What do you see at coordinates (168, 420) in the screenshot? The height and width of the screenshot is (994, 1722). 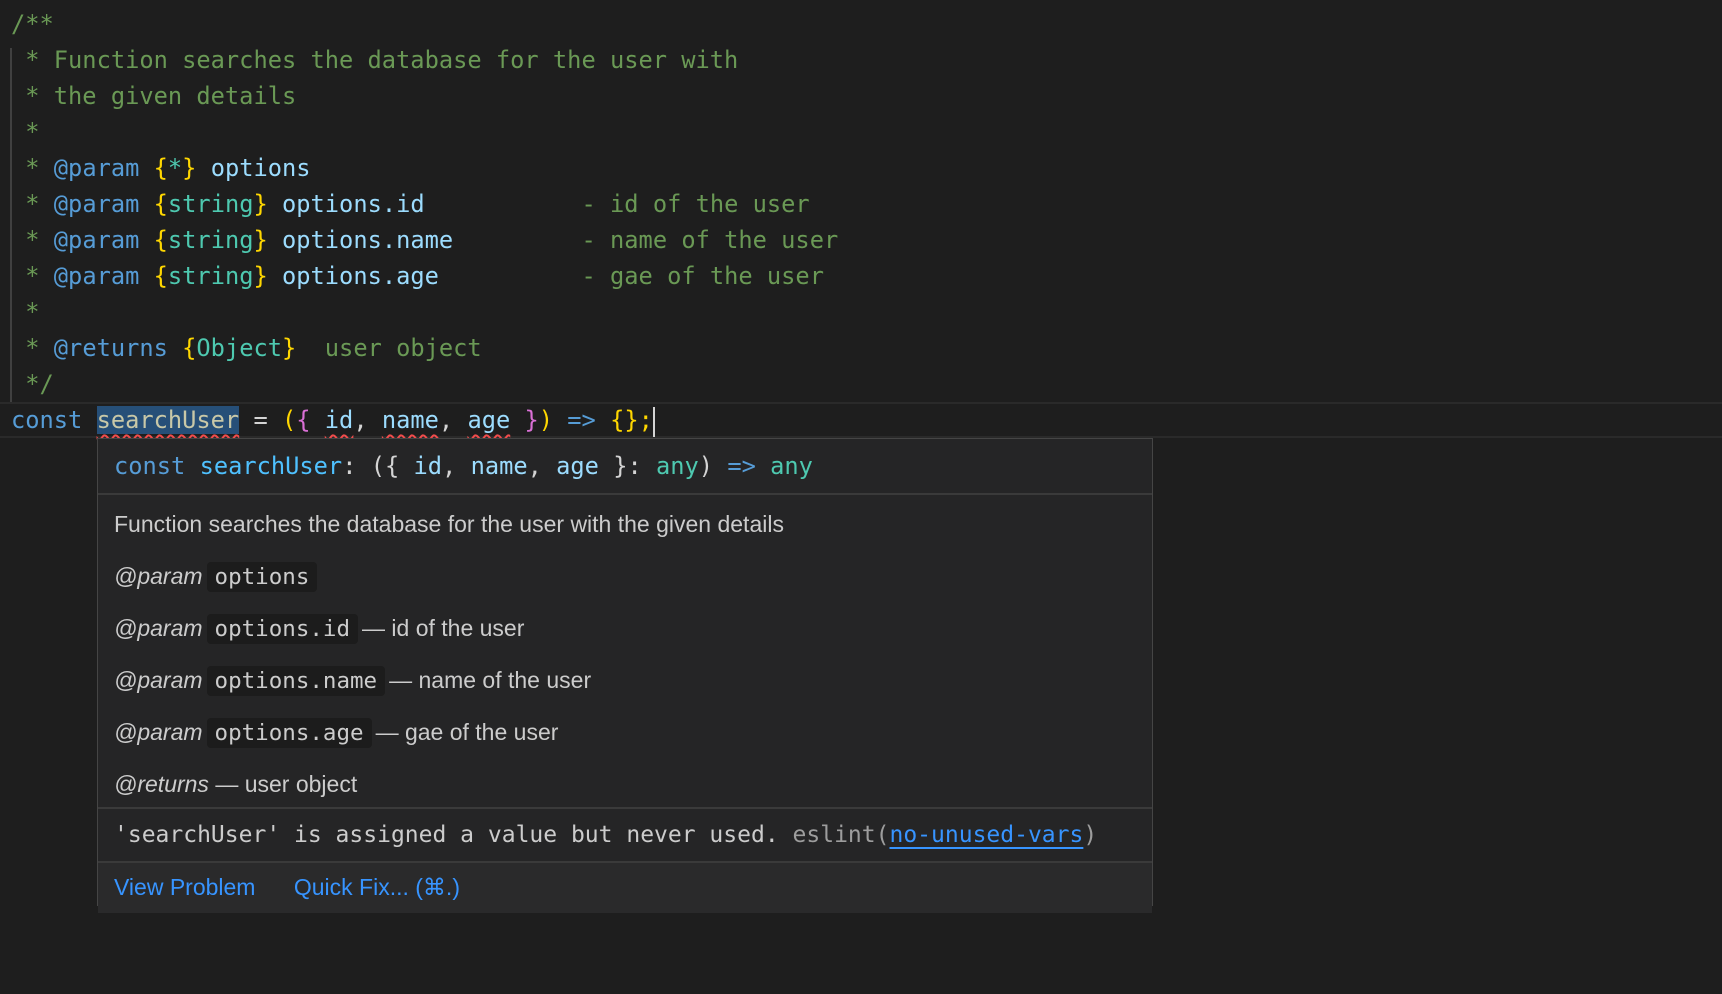 I see `searchUser-identifier: searchUser` at bounding box center [168, 420].